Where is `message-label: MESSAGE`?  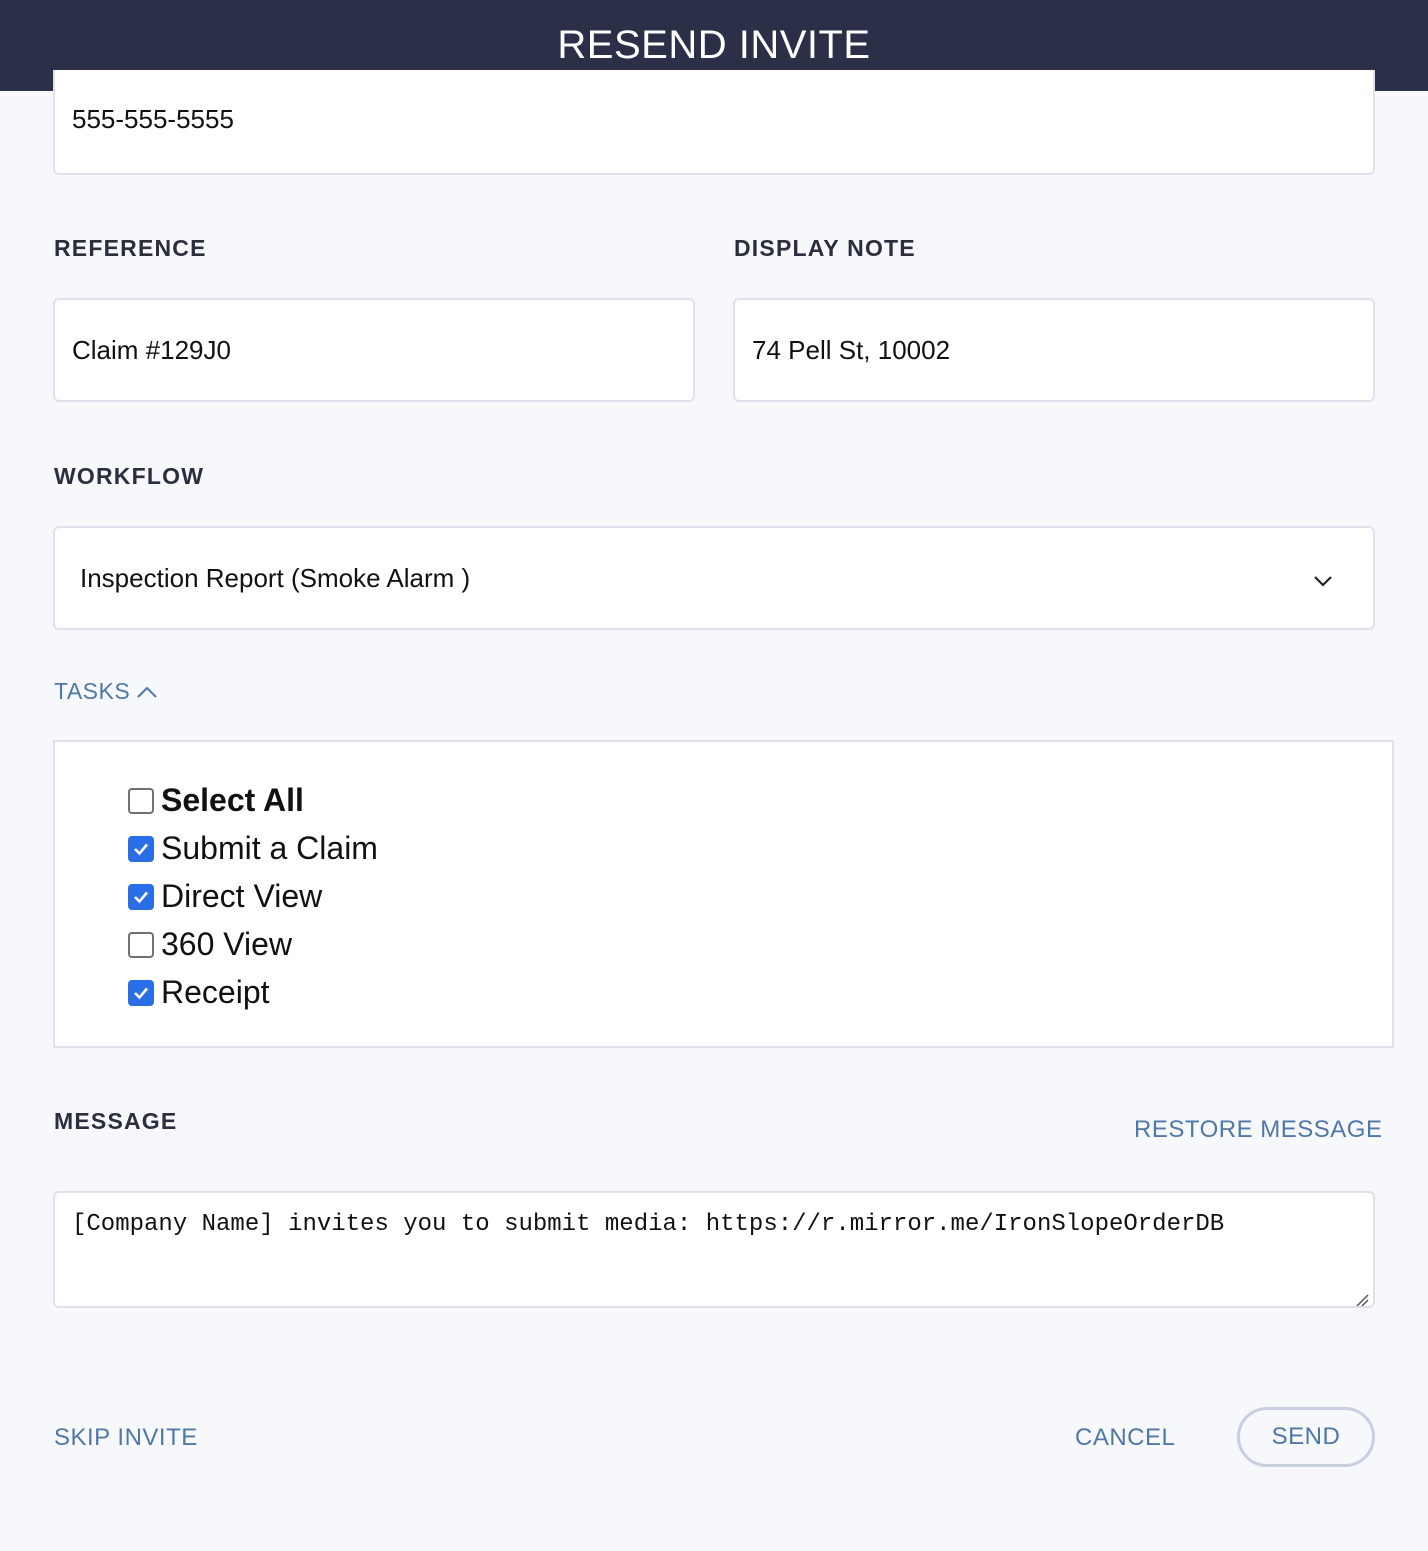
message-label: MESSAGE is located at coordinates (116, 1121).